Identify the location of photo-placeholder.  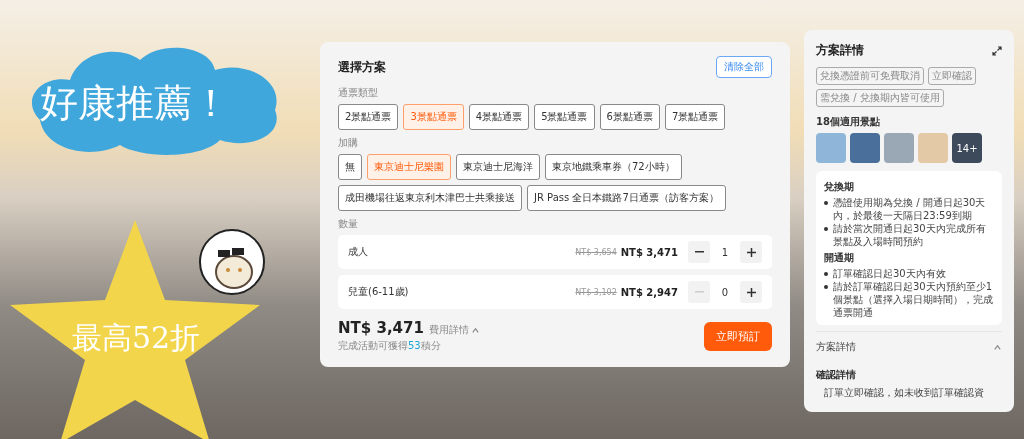
(865, 148).